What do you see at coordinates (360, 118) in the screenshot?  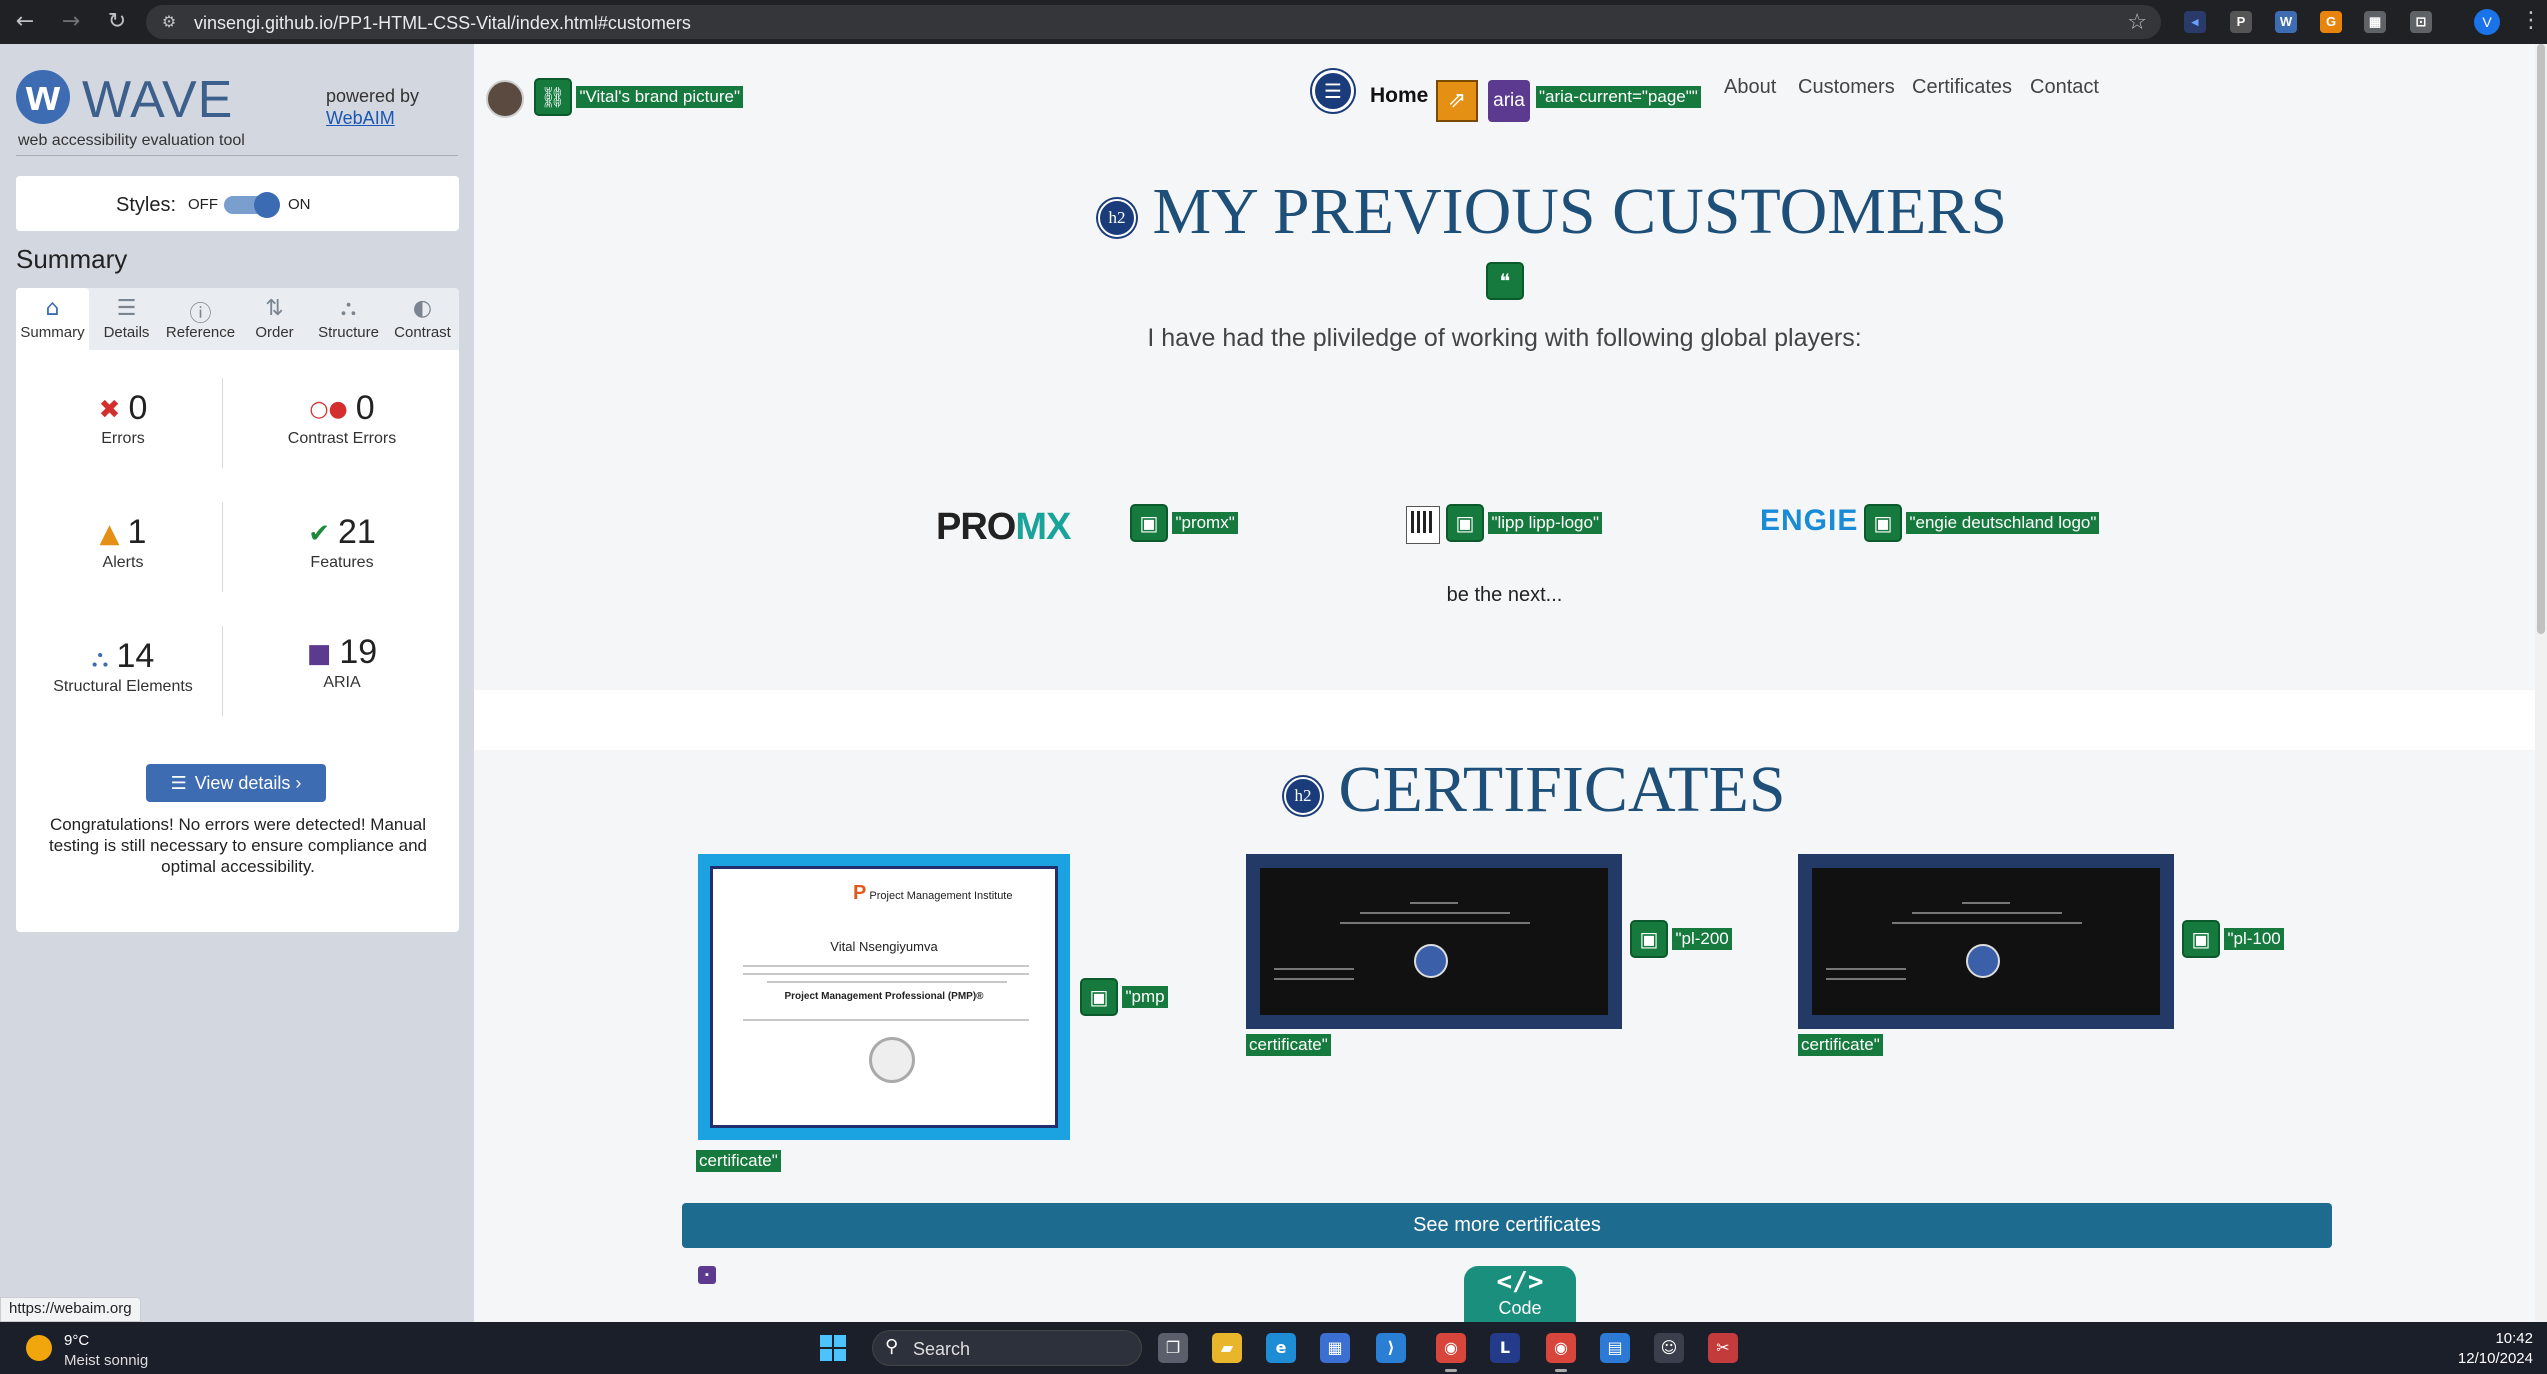 I see `webaim-link: WebAIM` at bounding box center [360, 118].